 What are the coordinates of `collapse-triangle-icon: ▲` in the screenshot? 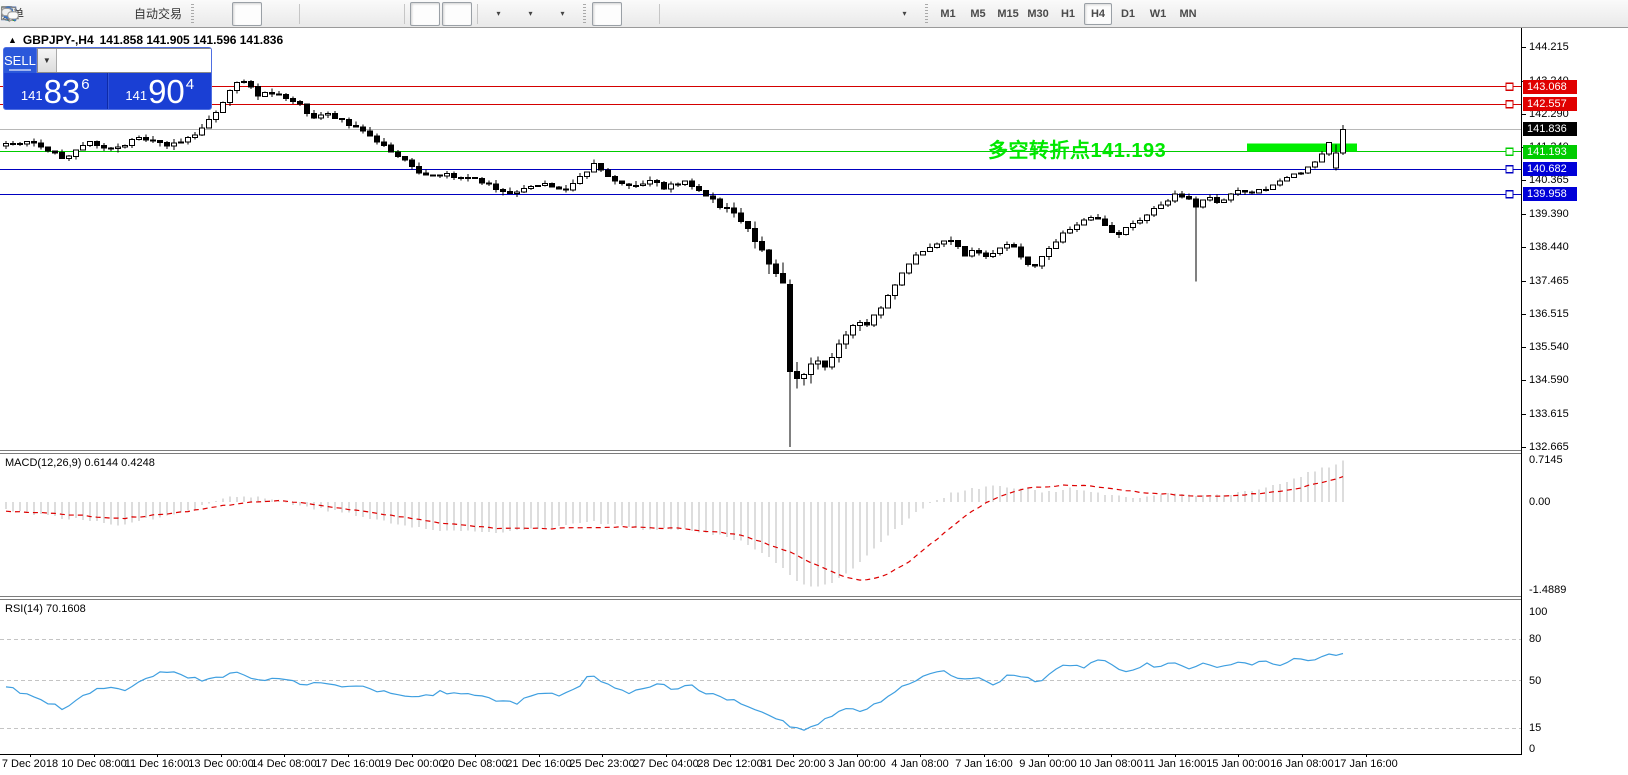 It's located at (12, 40).